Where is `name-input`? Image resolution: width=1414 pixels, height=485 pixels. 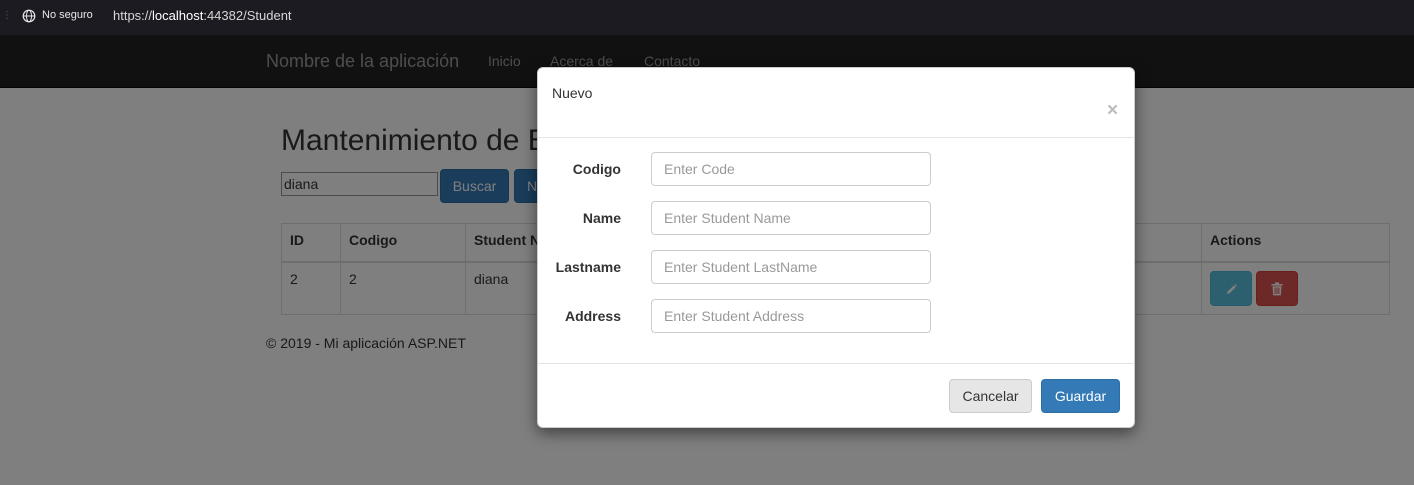 name-input is located at coordinates (791, 218).